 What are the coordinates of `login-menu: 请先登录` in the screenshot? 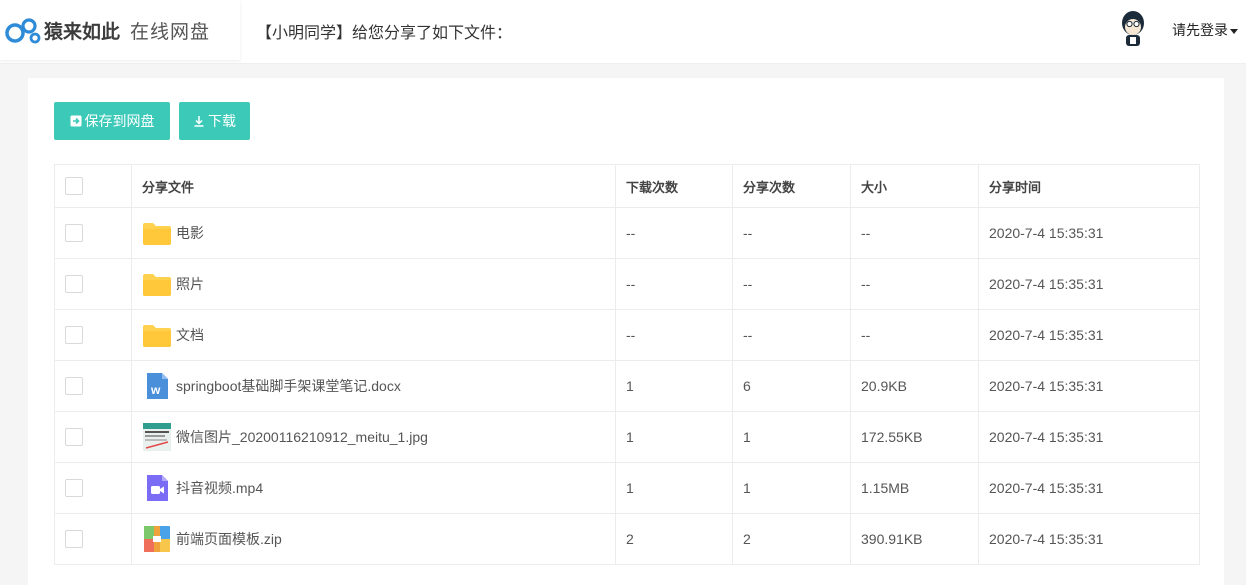 It's located at (1205, 30).